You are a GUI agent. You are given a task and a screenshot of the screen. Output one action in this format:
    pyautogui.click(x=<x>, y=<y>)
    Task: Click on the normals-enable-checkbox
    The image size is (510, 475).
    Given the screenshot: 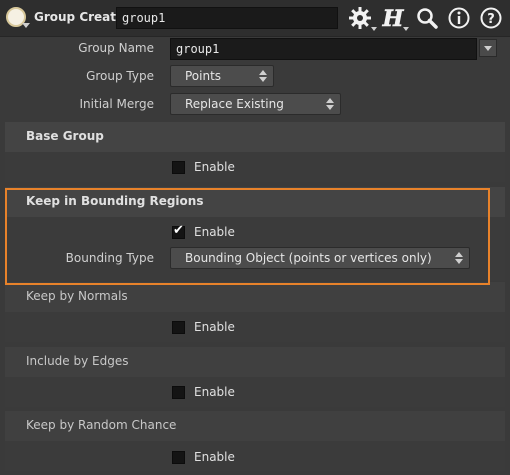 What is the action you would take?
    pyautogui.click(x=178, y=327)
    